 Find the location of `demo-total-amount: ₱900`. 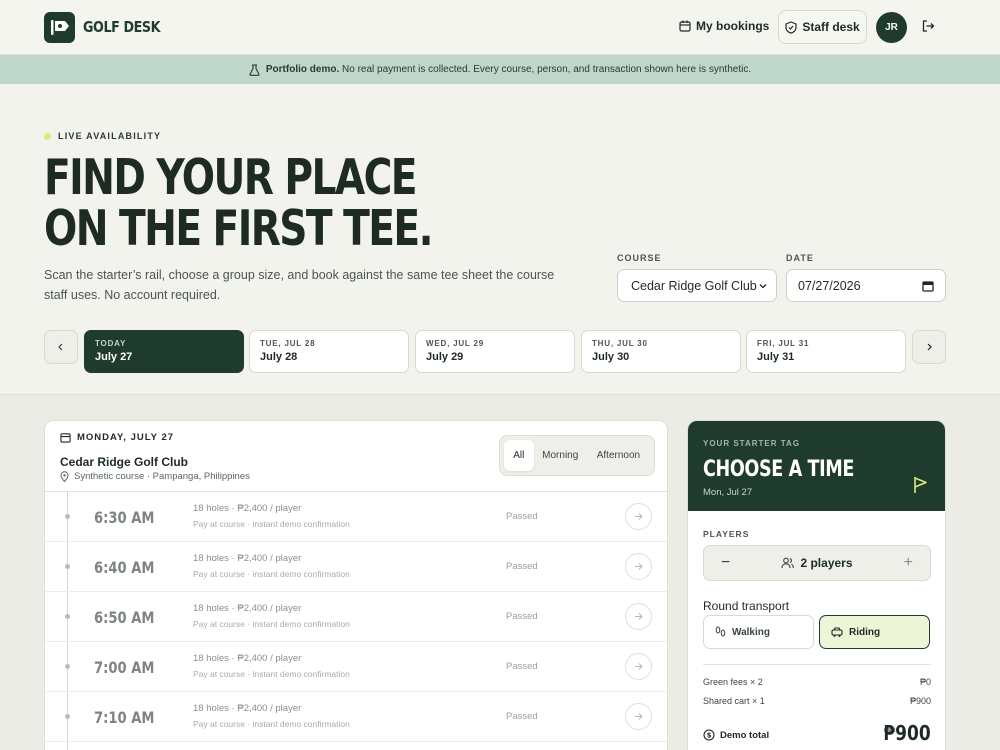

demo-total-amount: ₱900 is located at coordinates (907, 733).